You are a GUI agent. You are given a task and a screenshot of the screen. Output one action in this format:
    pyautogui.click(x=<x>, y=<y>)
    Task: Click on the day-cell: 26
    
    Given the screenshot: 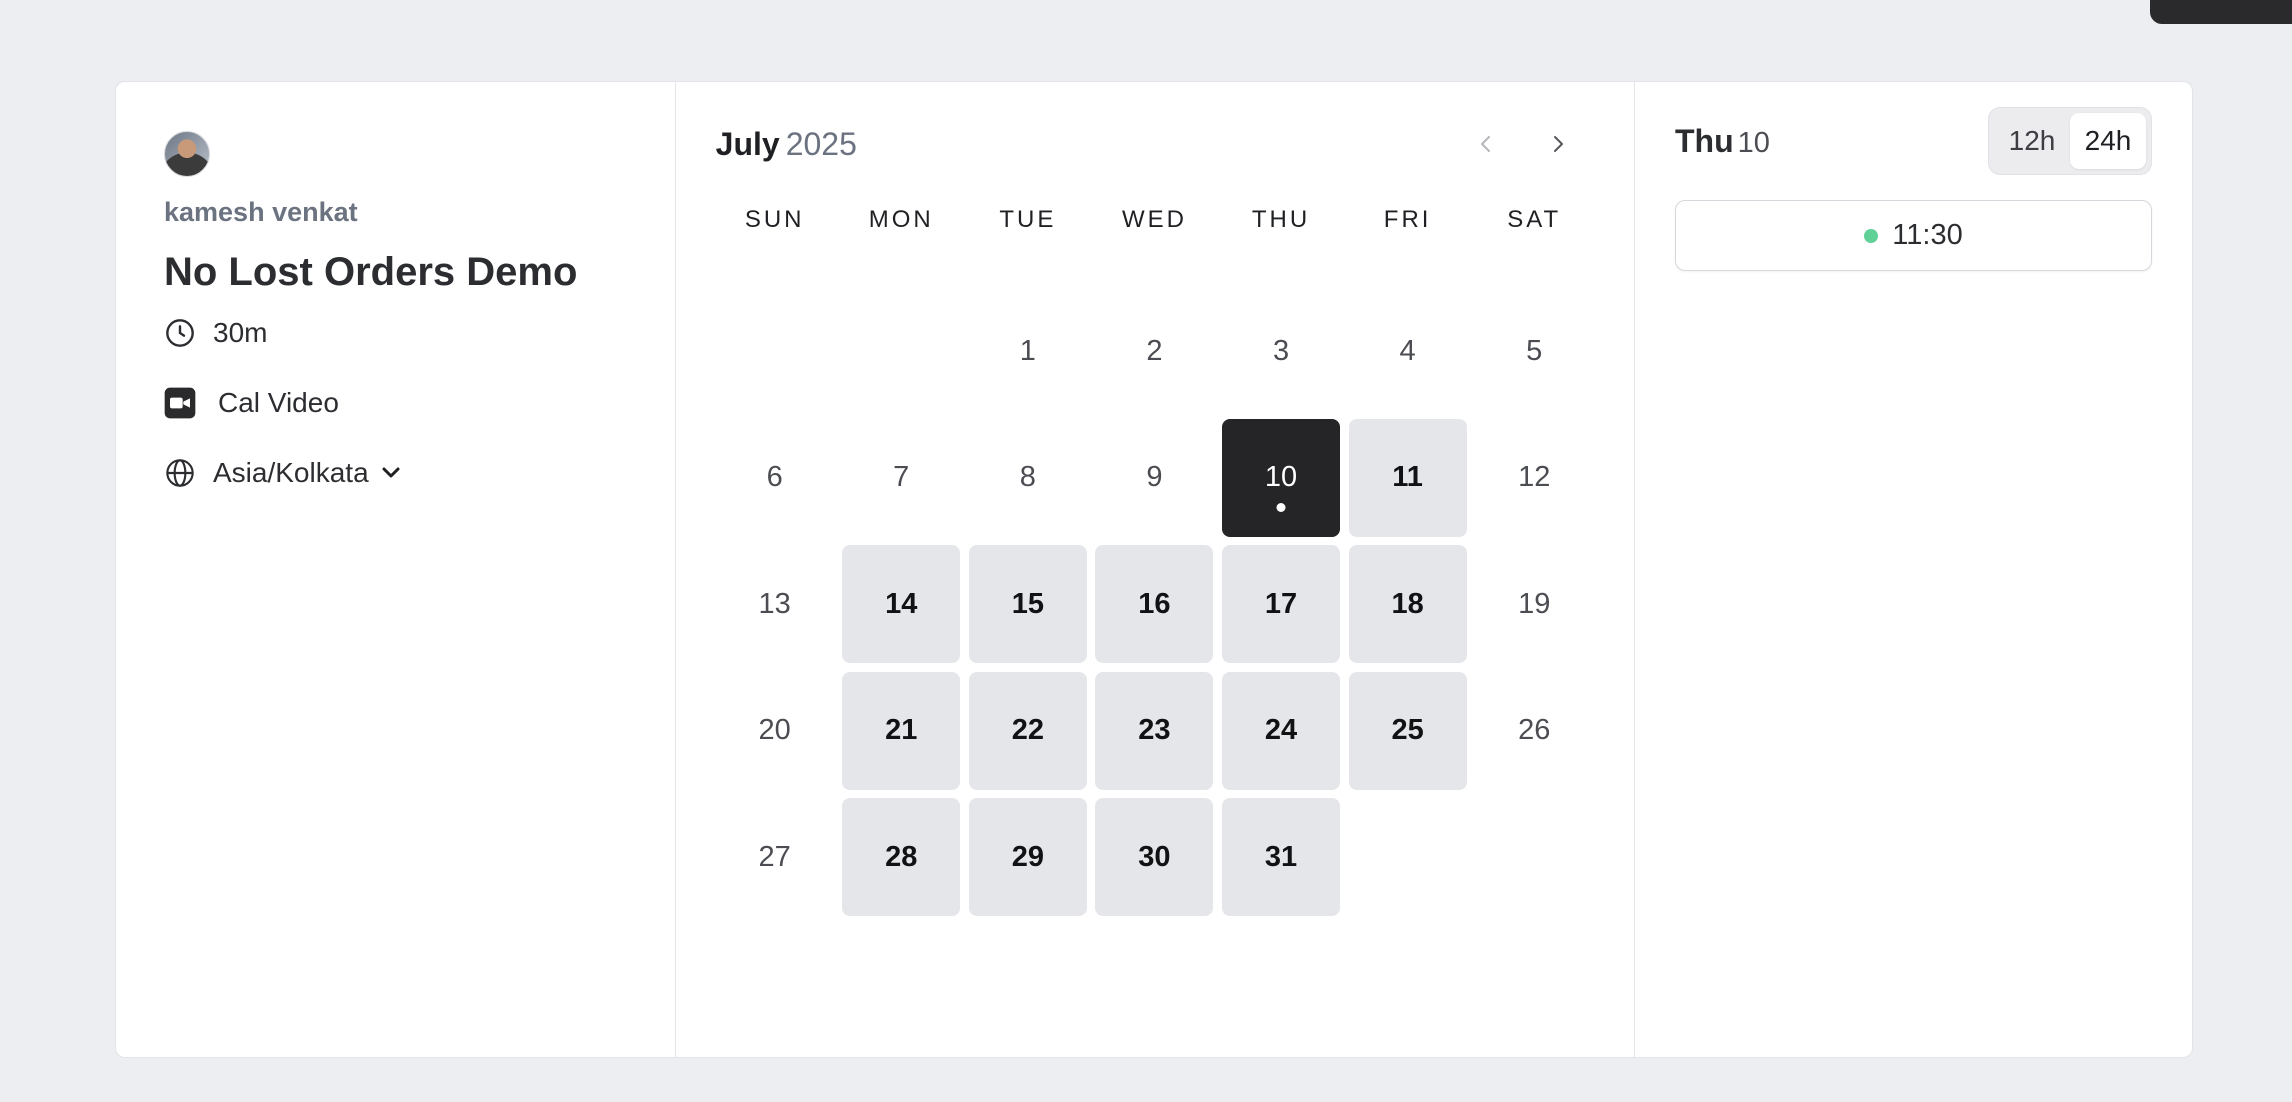 What is the action you would take?
    pyautogui.click(x=1534, y=731)
    